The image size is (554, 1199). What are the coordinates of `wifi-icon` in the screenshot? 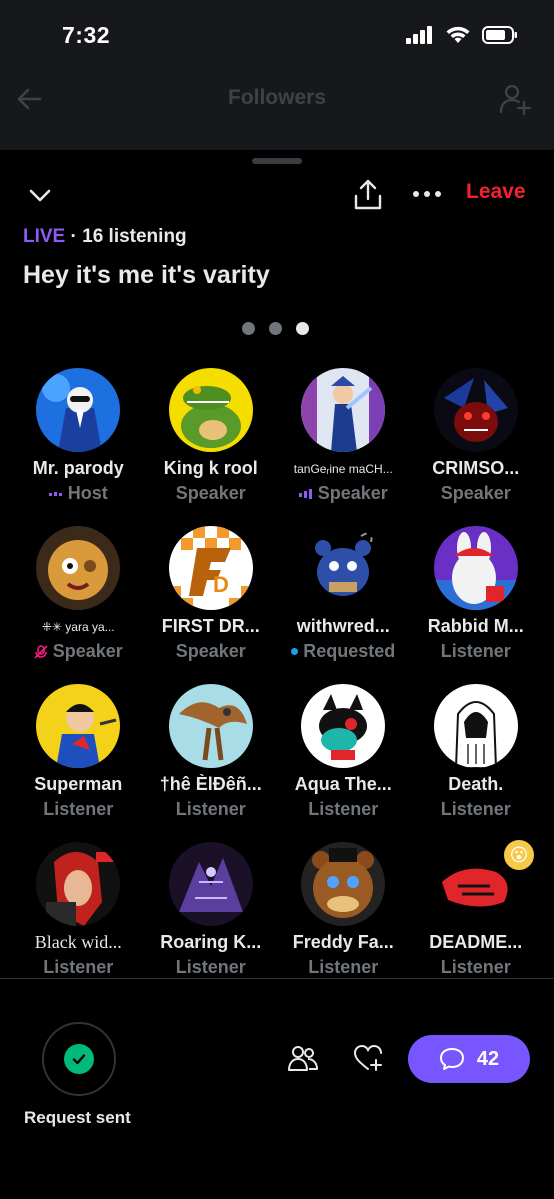 It's located at (458, 34).